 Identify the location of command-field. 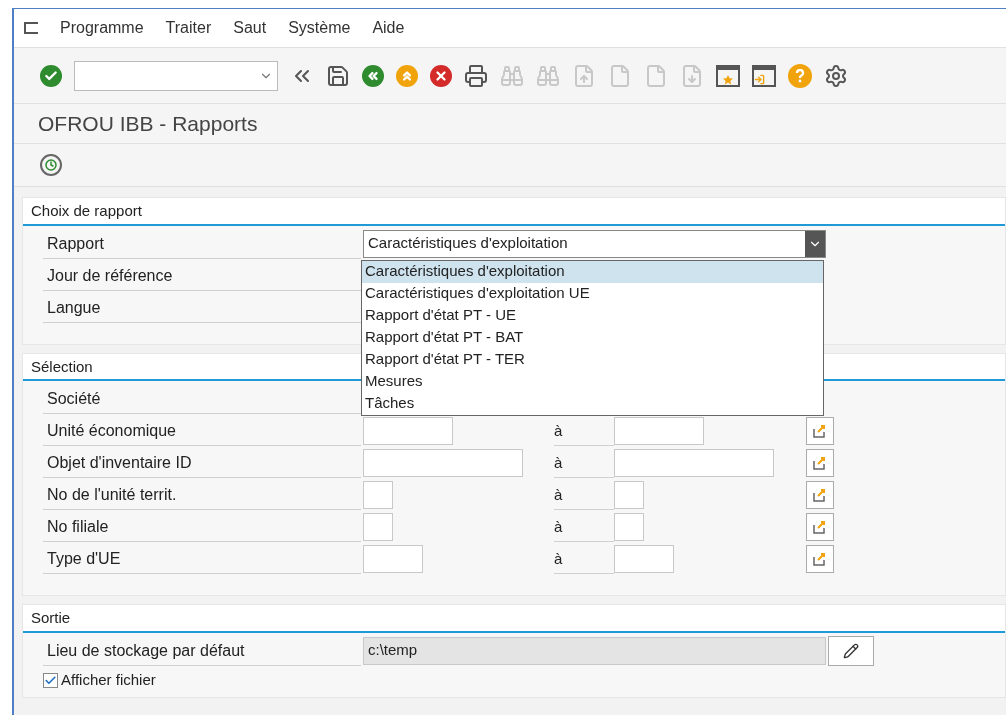
(176, 75).